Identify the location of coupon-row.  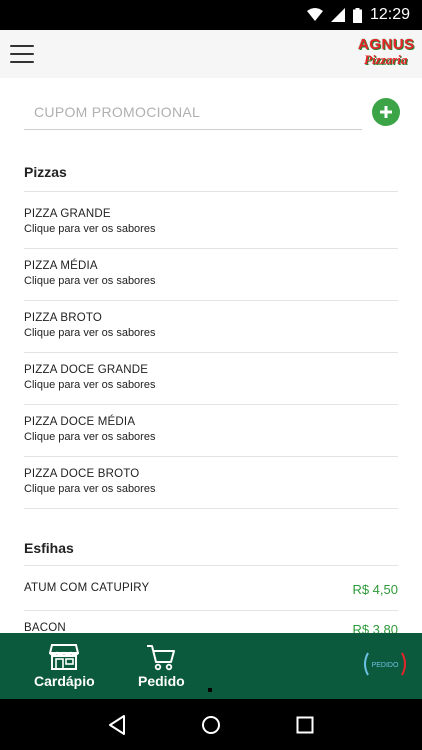
(212, 112).